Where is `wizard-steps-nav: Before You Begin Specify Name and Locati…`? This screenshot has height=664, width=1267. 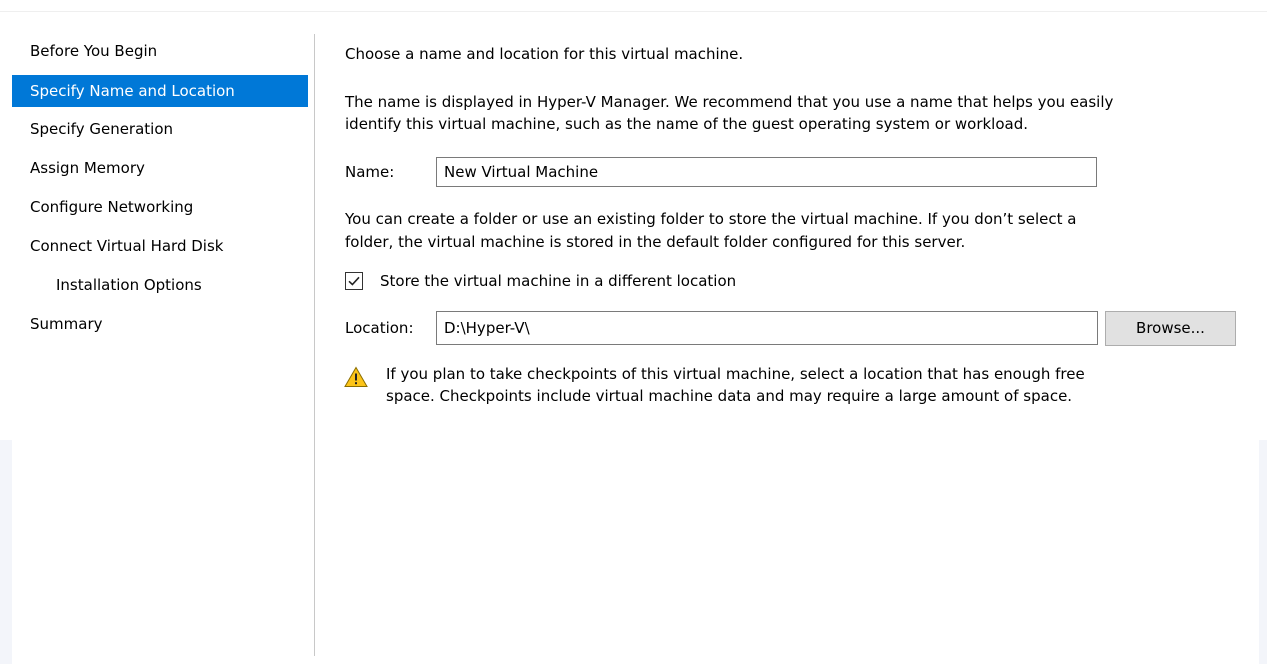 wizard-steps-nav: Before You Begin Specify Name and Locati… is located at coordinates (160, 188).